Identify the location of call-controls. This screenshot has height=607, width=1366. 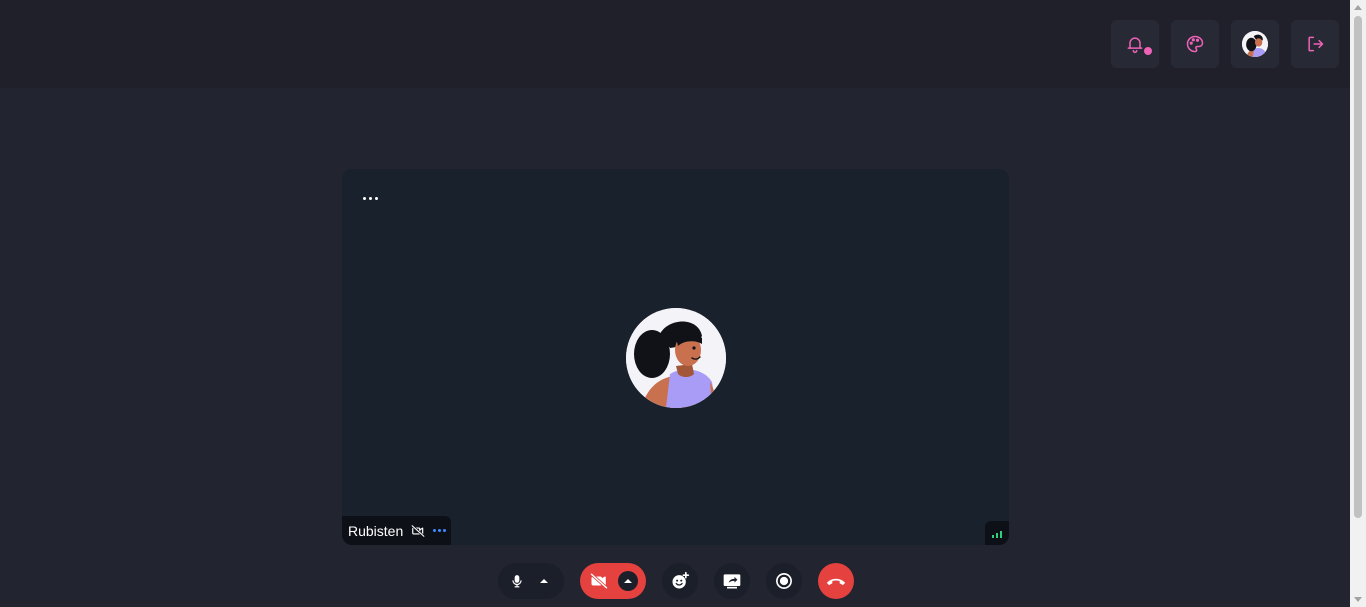
(675, 581).